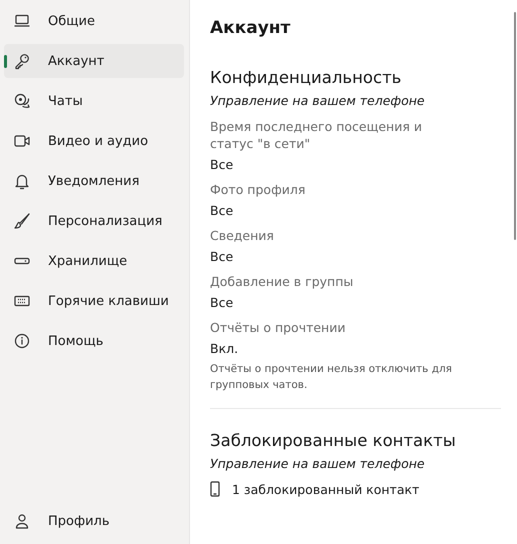 Image resolution: width=517 pixels, height=544 pixels. What do you see at coordinates (258, 189) in the screenshot?
I see `setting-label: Фото профиля` at bounding box center [258, 189].